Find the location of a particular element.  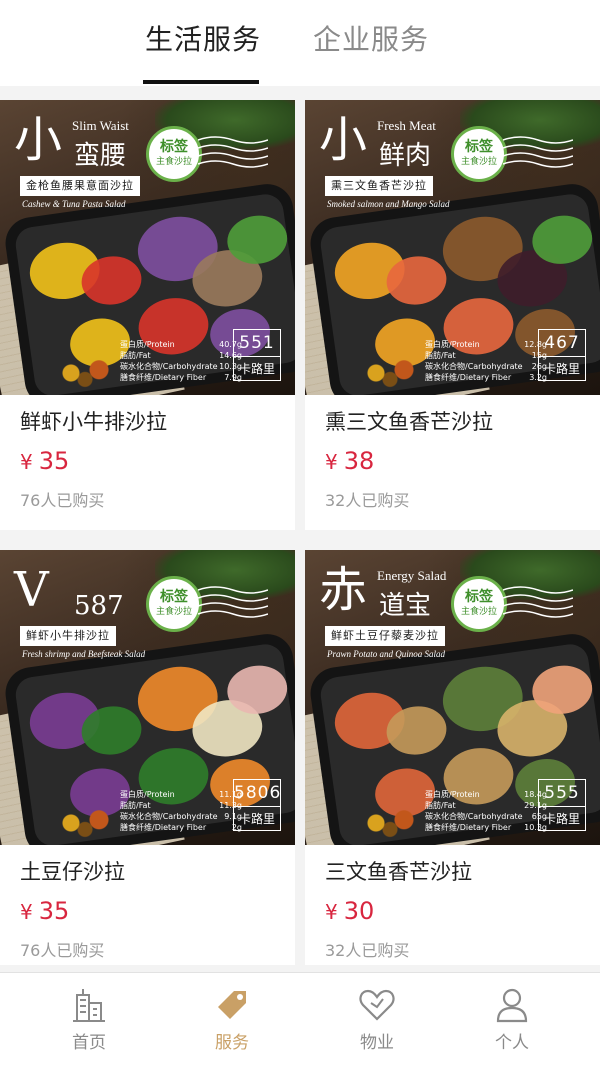

product-title: 三文鱼香芒沙拉 is located at coordinates (457, 872).